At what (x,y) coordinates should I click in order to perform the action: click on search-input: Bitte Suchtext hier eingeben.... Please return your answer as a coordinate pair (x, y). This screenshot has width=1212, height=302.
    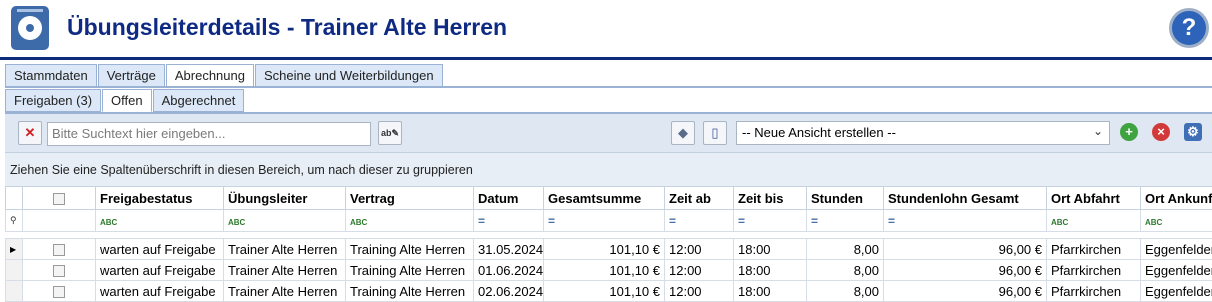
    Looking at the image, I should click on (209, 134).